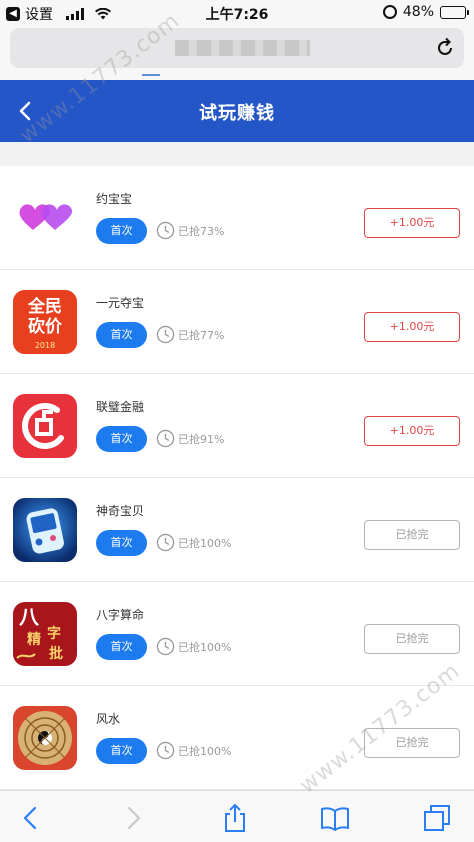 This screenshot has height=842, width=474. Describe the element at coordinates (45, 634) in the screenshot. I see `bazi-icon: 八 精 字 批` at that location.